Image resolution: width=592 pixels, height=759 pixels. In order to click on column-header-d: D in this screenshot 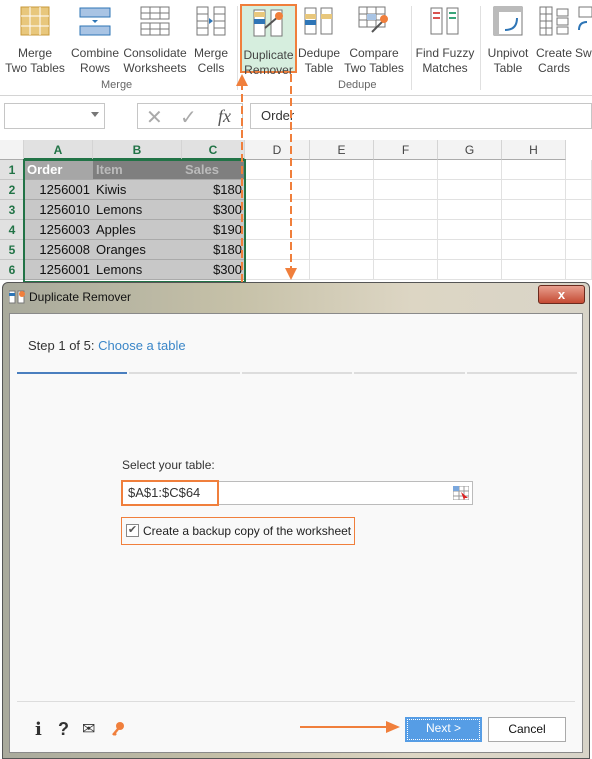, I will do `click(277, 150)`.